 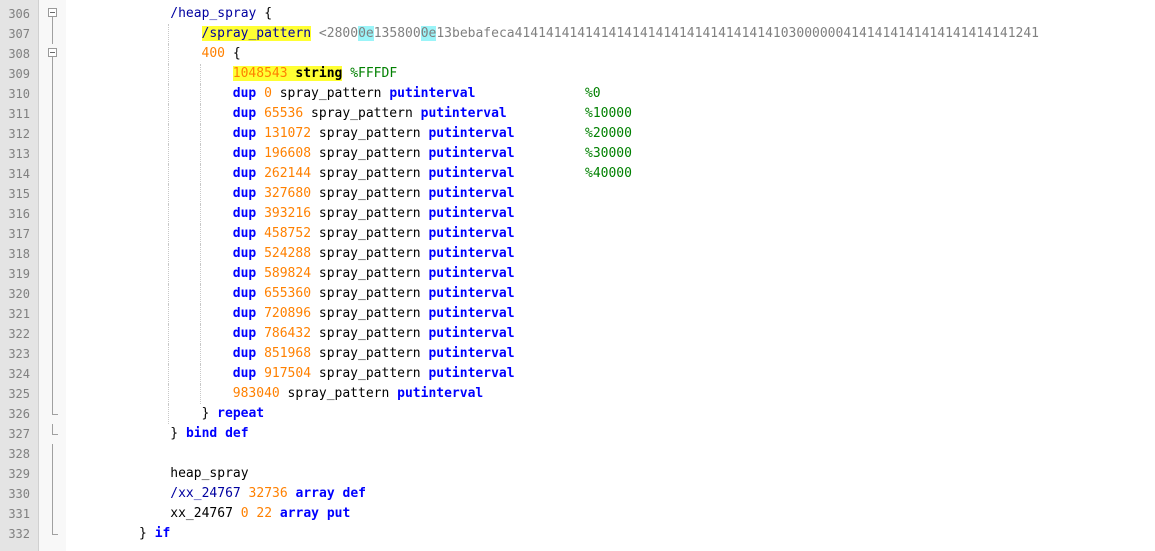 What do you see at coordinates (577, 314) in the screenshot?
I see `code-line: 321 dup 720896 spray_pattern putinterval` at bounding box center [577, 314].